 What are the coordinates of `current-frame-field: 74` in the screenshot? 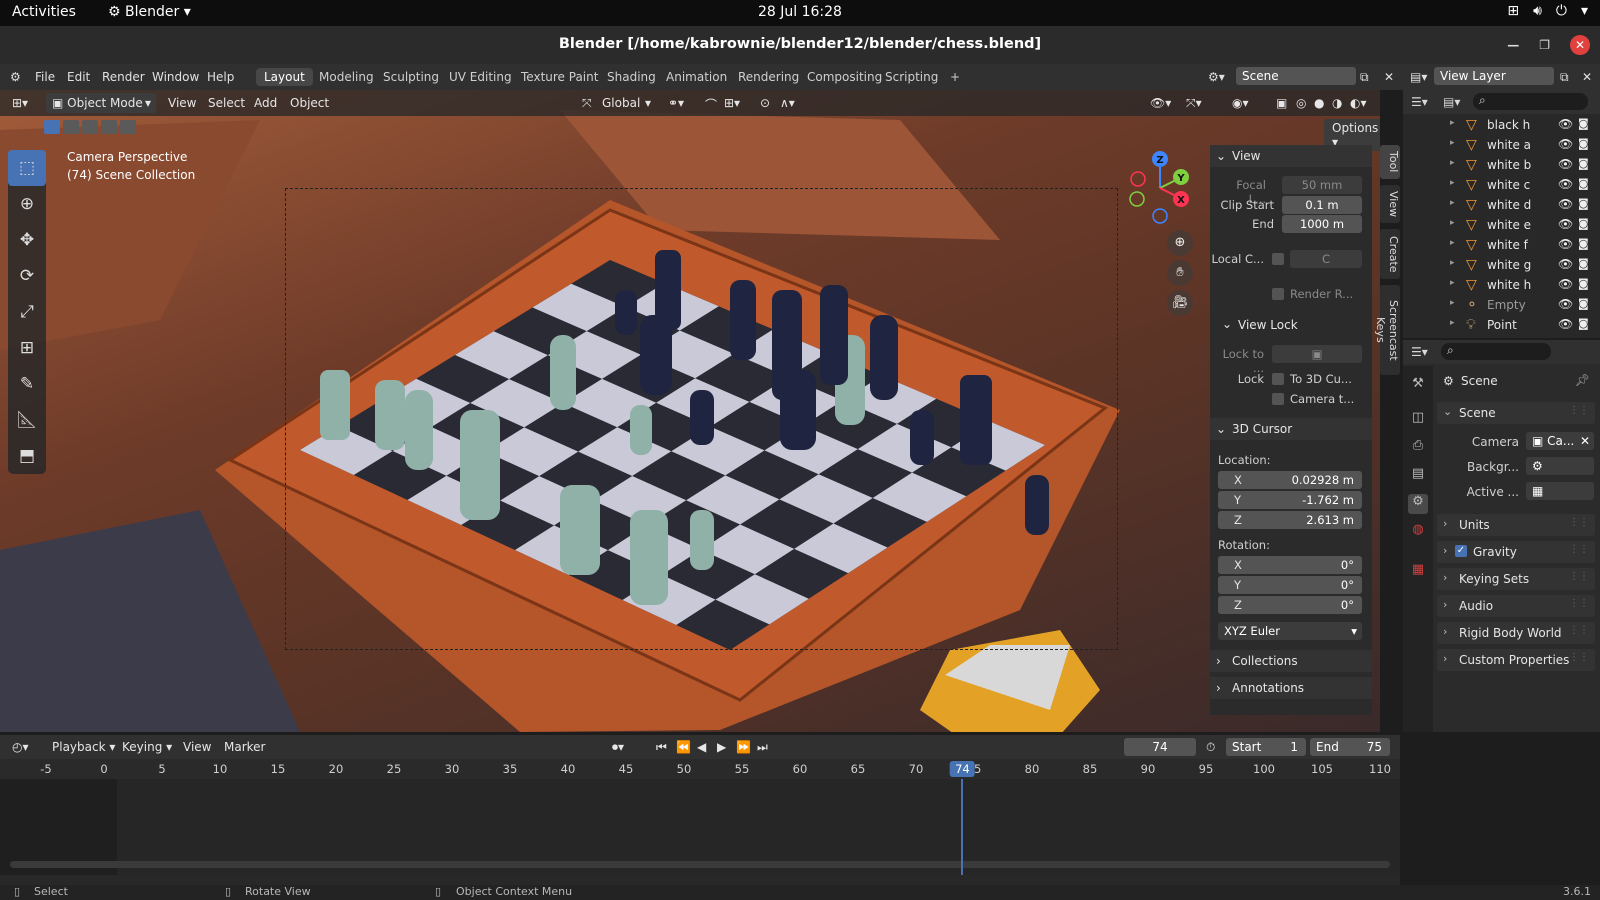 It's located at (1160, 747).